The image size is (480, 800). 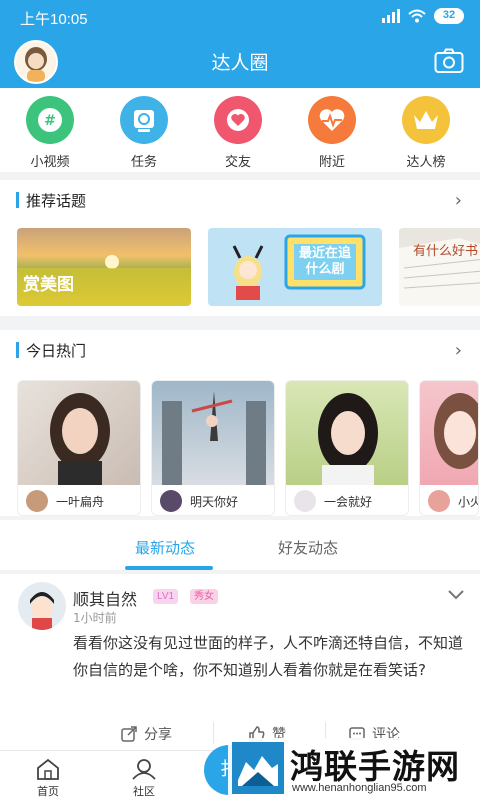 I want to click on crown-icon, so click(x=426, y=120).